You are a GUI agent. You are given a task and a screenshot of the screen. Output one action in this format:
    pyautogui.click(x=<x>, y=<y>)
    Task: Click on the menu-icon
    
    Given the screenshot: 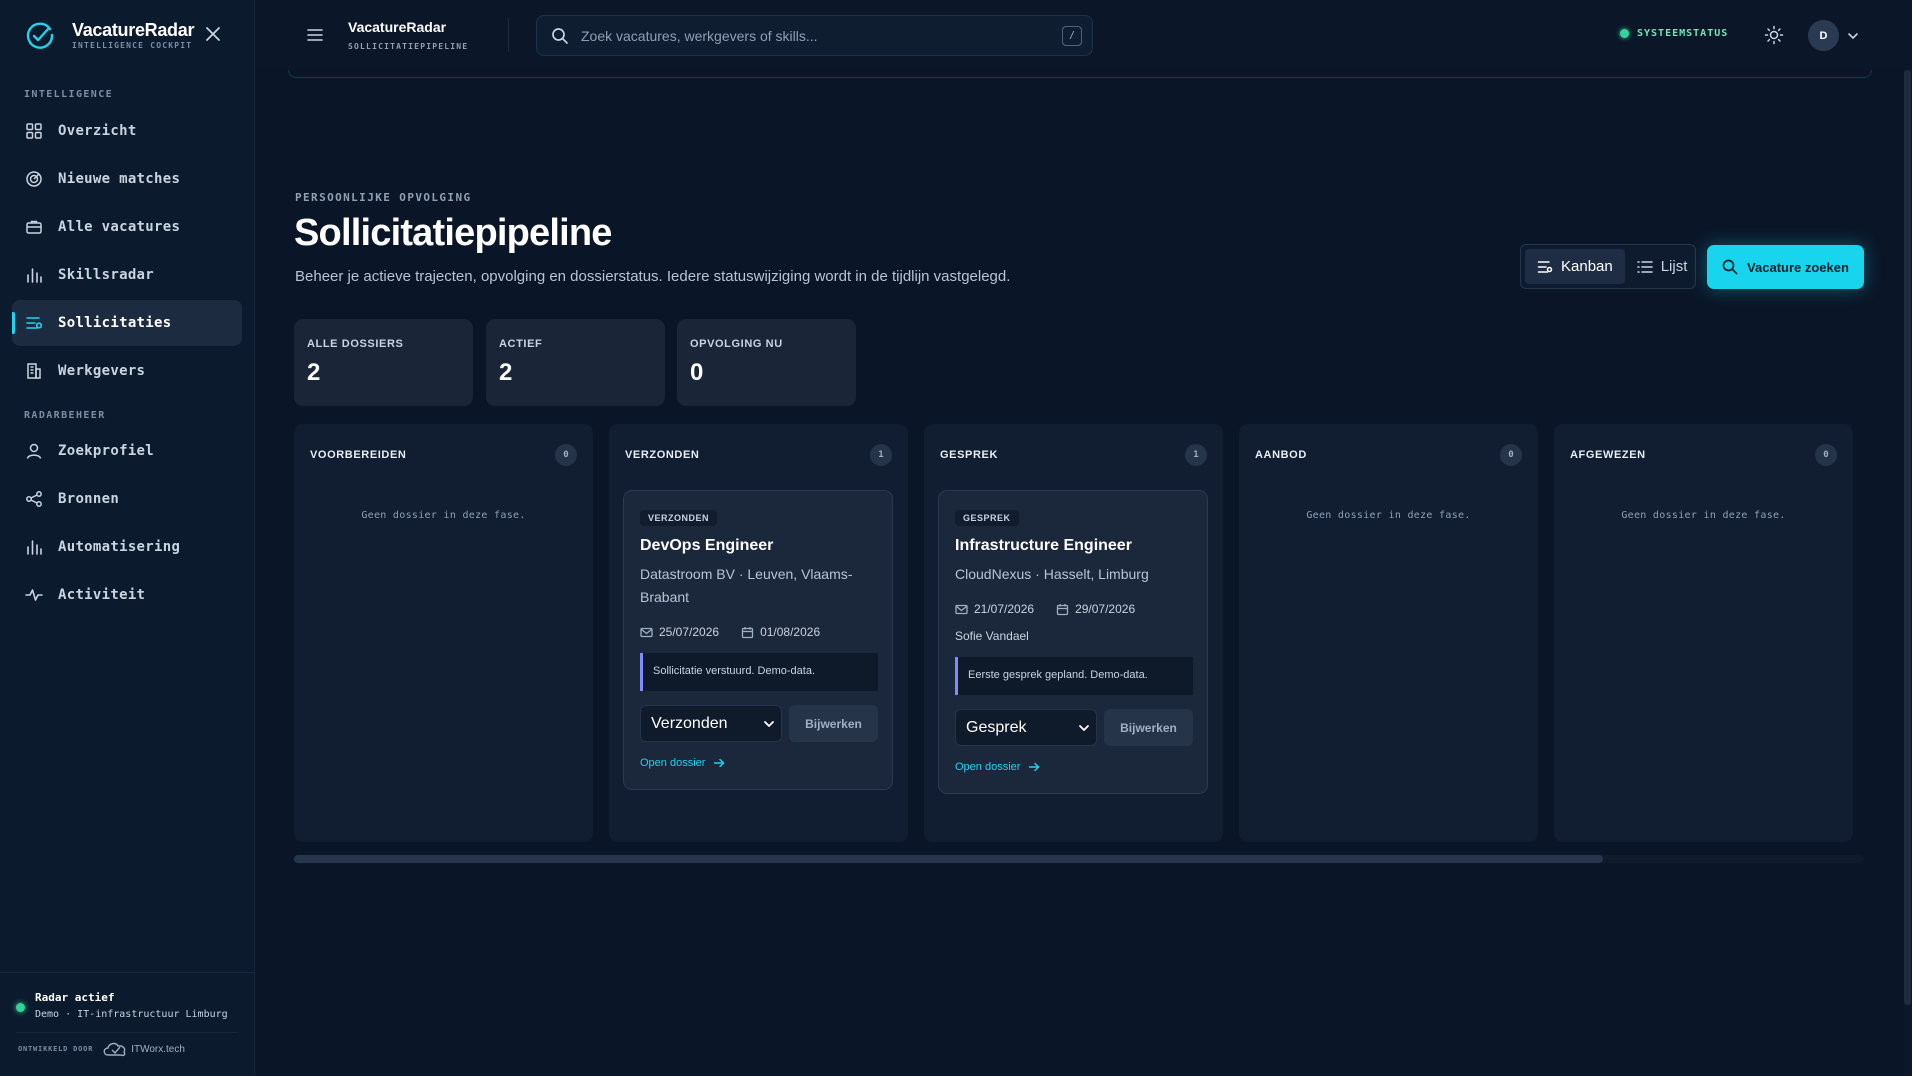 What is the action you would take?
    pyautogui.click(x=315, y=35)
    